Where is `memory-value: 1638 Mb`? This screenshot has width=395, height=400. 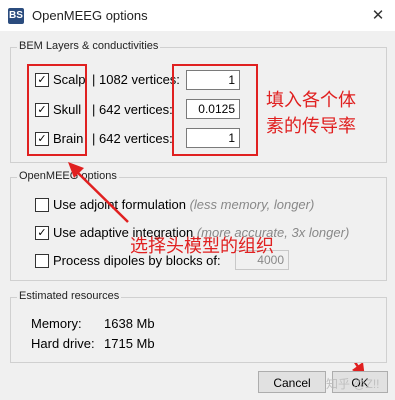
memory-value: 1638 Mb is located at coordinates (129, 323).